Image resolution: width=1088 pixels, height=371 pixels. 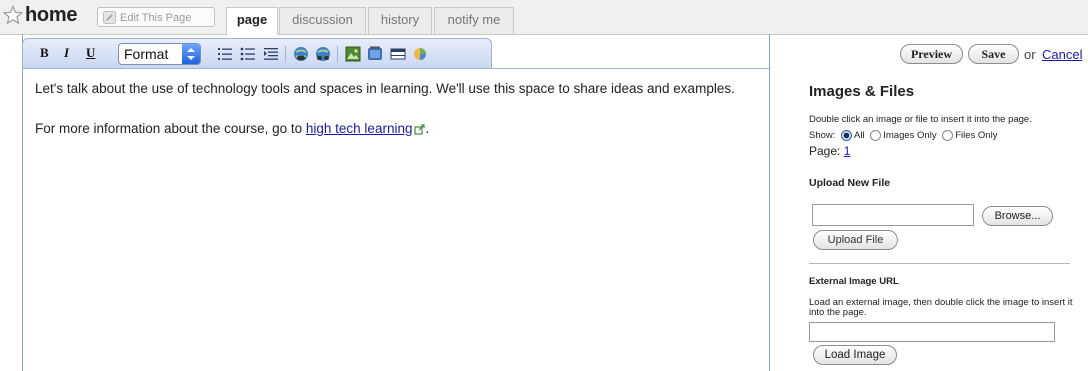 What do you see at coordinates (847, 135) in the screenshot?
I see `radio-all` at bounding box center [847, 135].